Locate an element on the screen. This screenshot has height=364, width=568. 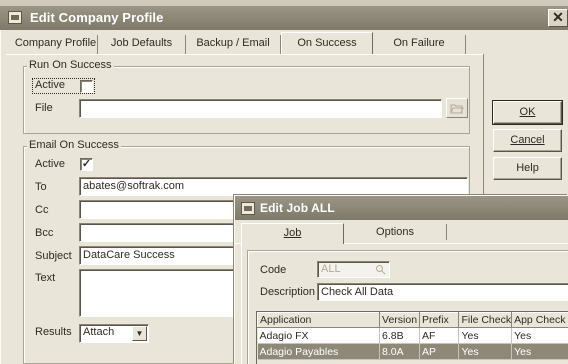
tab-separator is located at coordinates (446, 232).